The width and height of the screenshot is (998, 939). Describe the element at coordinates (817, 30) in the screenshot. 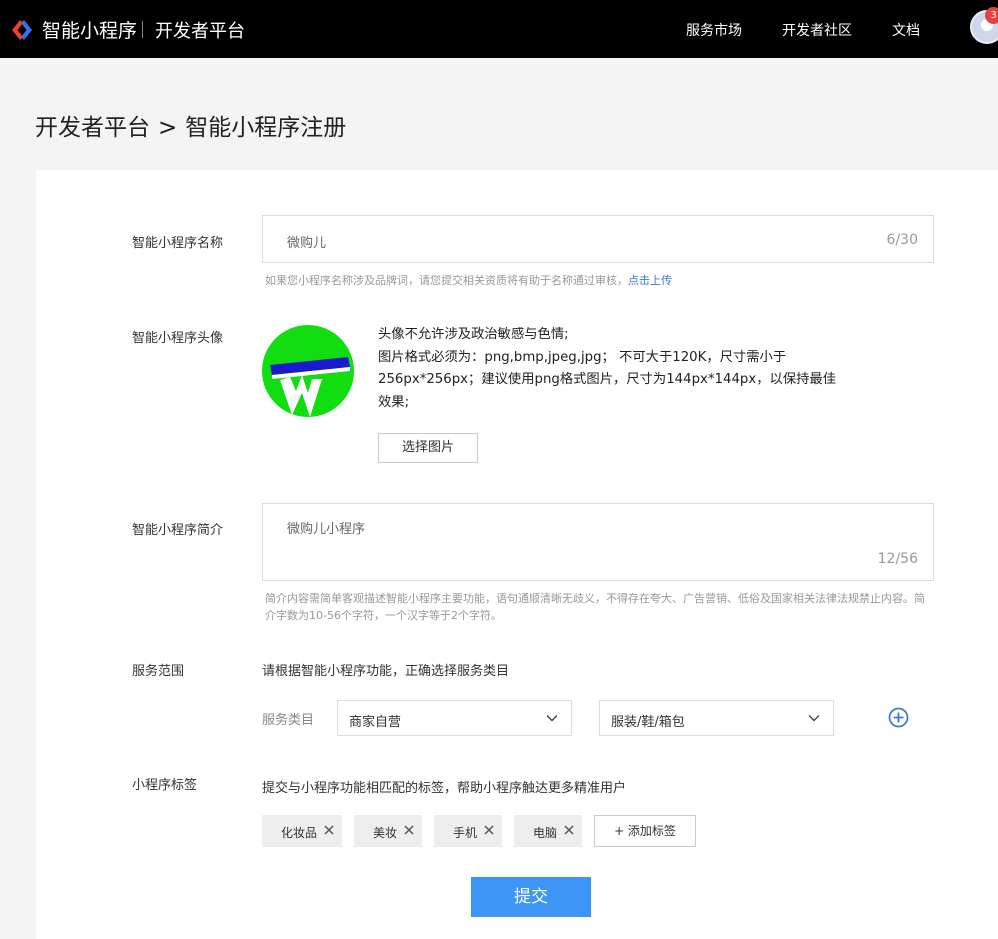

I see `nav-developer-community: 开发者社区` at that location.